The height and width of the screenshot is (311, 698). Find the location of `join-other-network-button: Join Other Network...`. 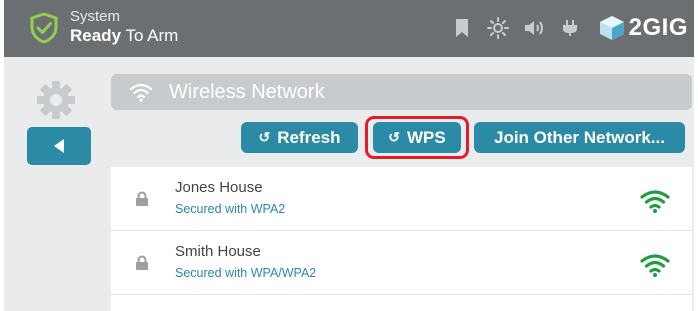

join-other-network-button: Join Other Network... is located at coordinates (579, 137).